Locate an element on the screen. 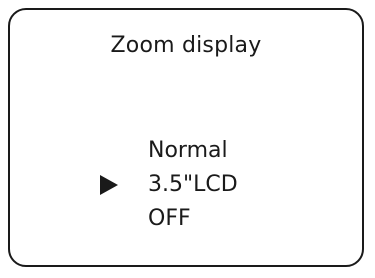  menu-option-normal: Normal is located at coordinates (193, 151).